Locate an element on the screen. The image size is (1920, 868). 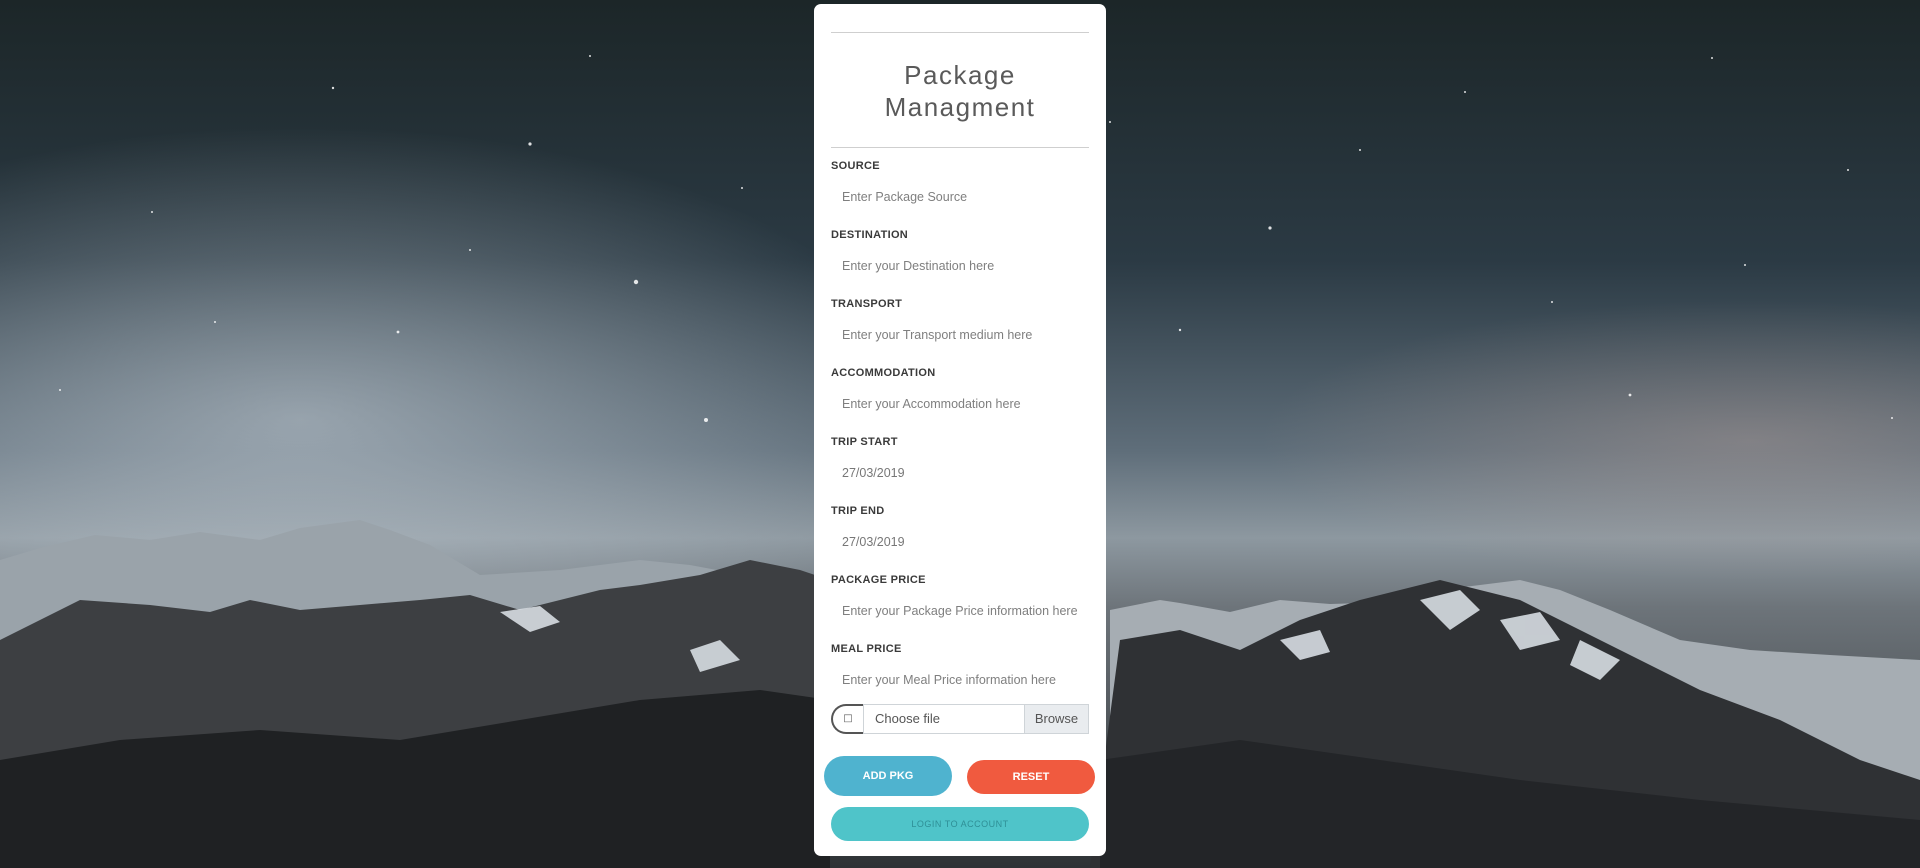
field-meal-price: MEAL PRICE is located at coordinates (960, 665).